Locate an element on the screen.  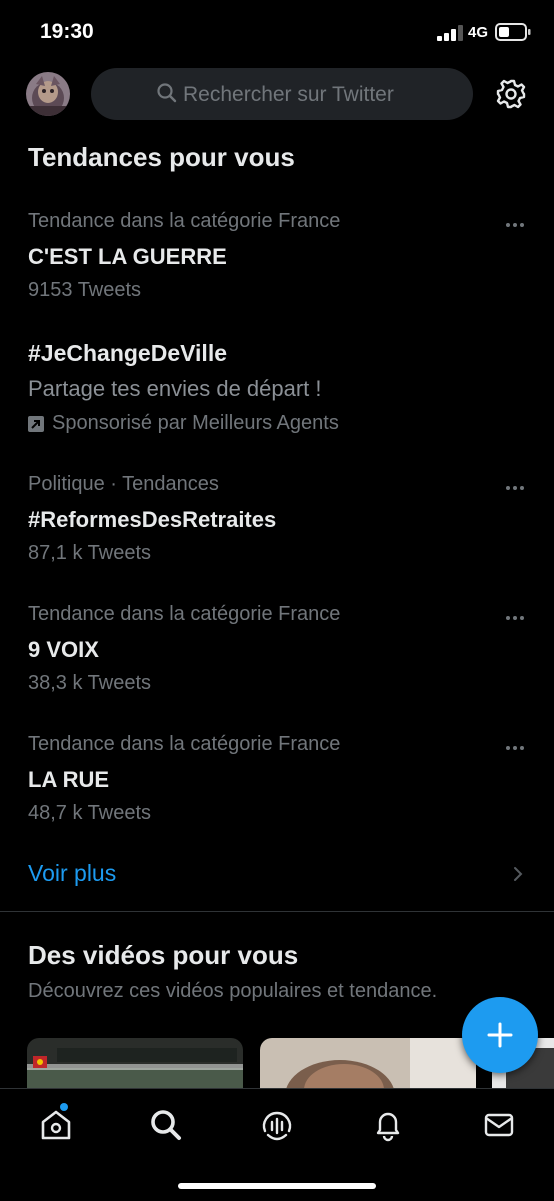
tab-home is located at coordinates (56, 1124).